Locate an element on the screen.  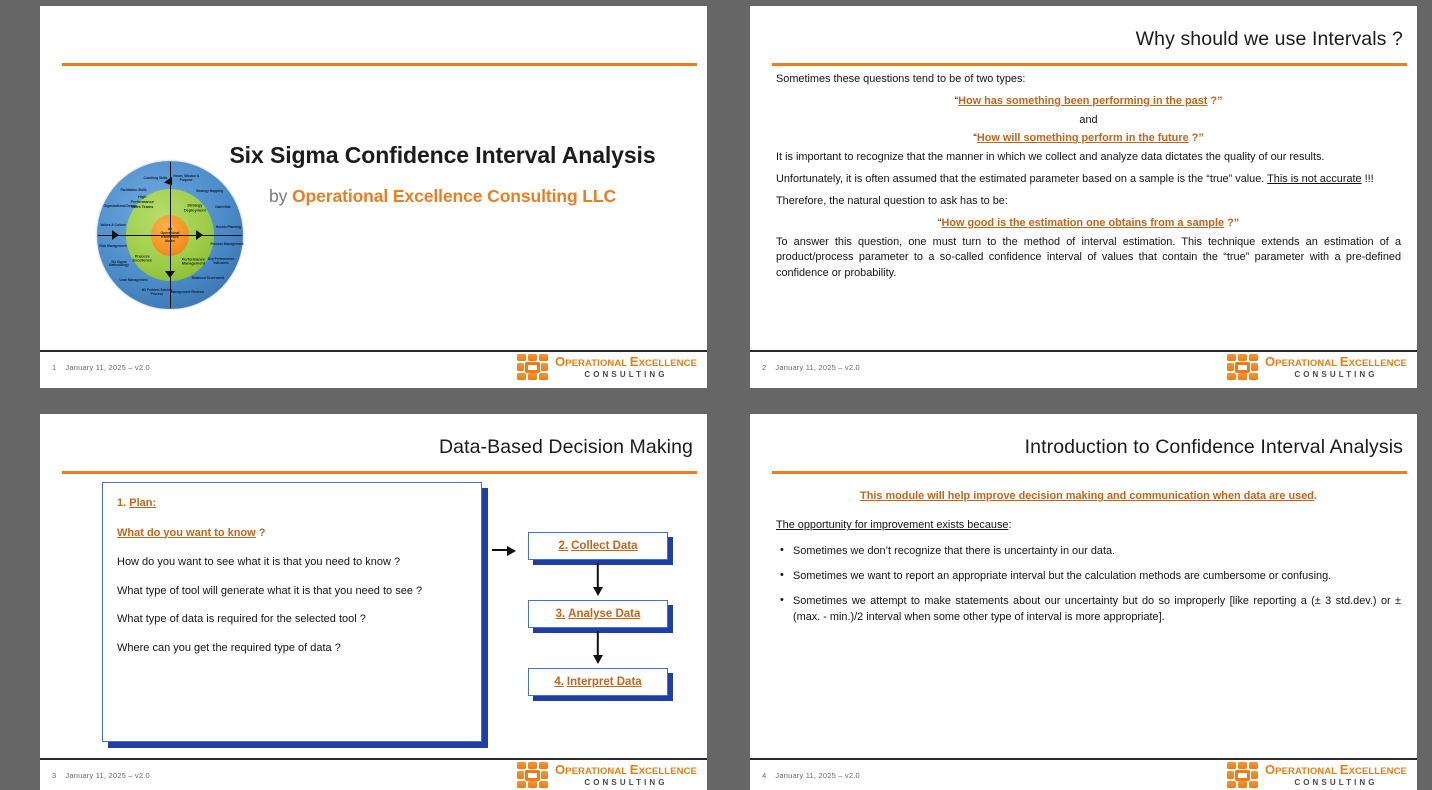
footer-divider is located at coordinates (1083, 350).